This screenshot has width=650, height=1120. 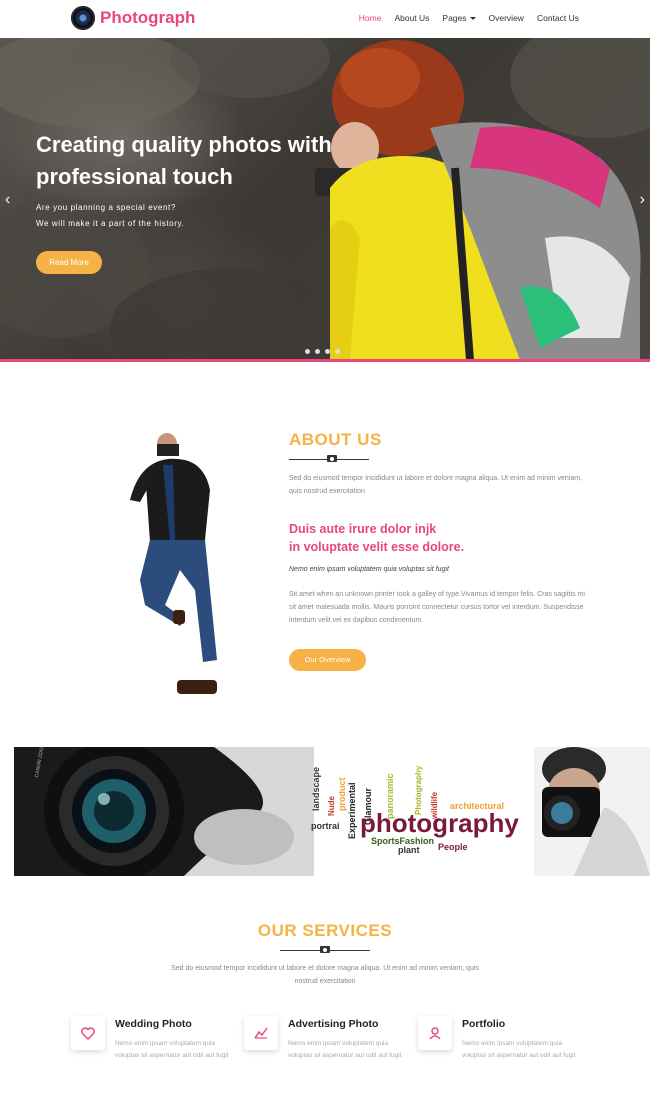 What do you see at coordinates (106, 207) in the screenshot?
I see `hero-sub-line1: Are you planning a special event?` at bounding box center [106, 207].